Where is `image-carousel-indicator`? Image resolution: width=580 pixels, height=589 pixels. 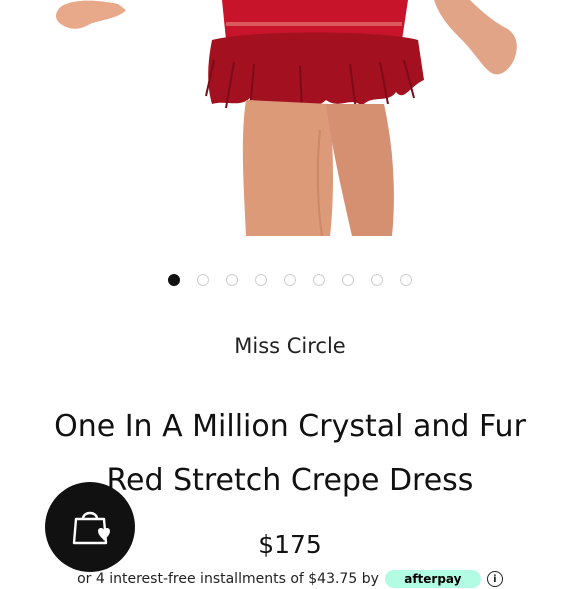
image-carousel-indicator is located at coordinates (290, 280).